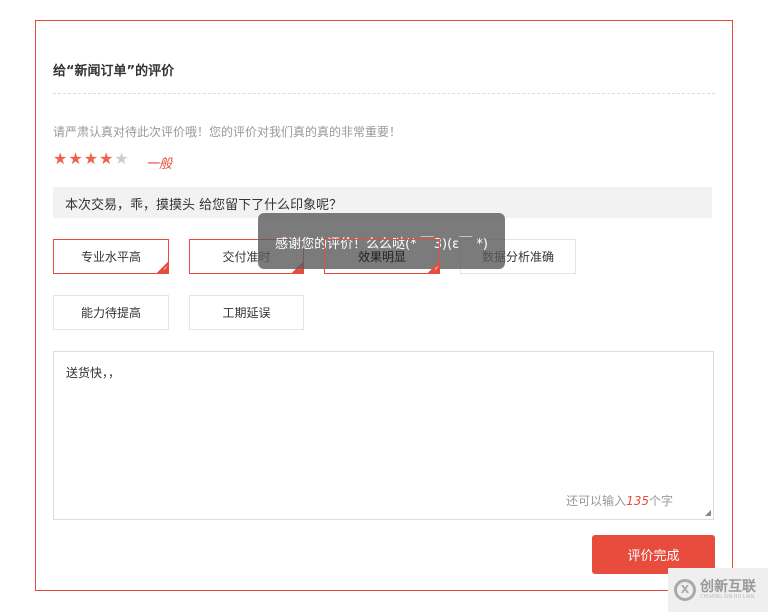 The width and height of the screenshot is (768, 612). Describe the element at coordinates (382, 256) in the screenshot. I see `tag-option: 效果明显` at that location.